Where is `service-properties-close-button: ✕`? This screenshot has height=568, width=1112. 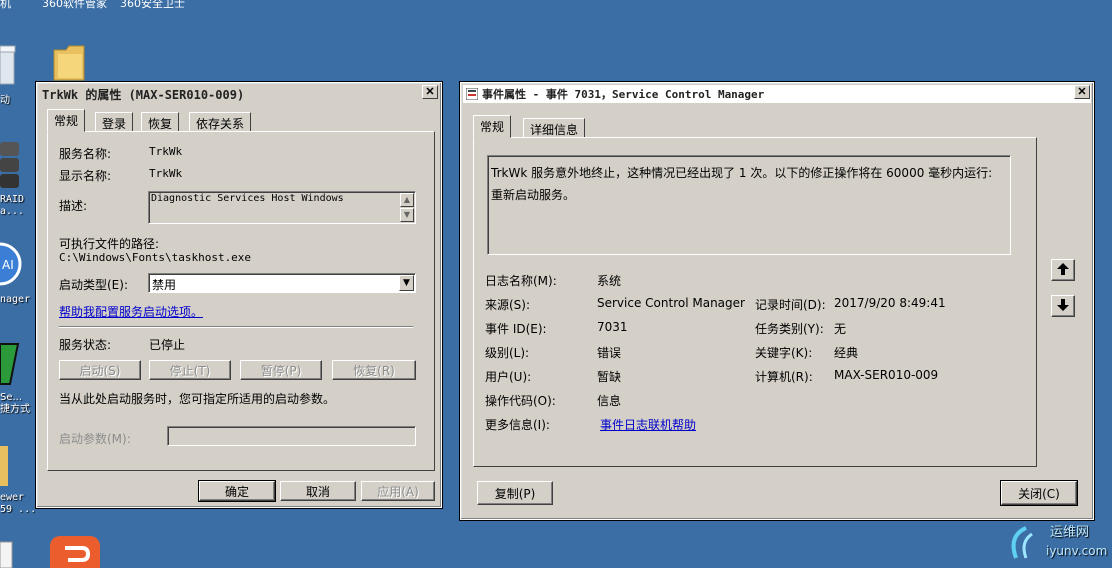
service-properties-close-button: ✕ is located at coordinates (430, 92).